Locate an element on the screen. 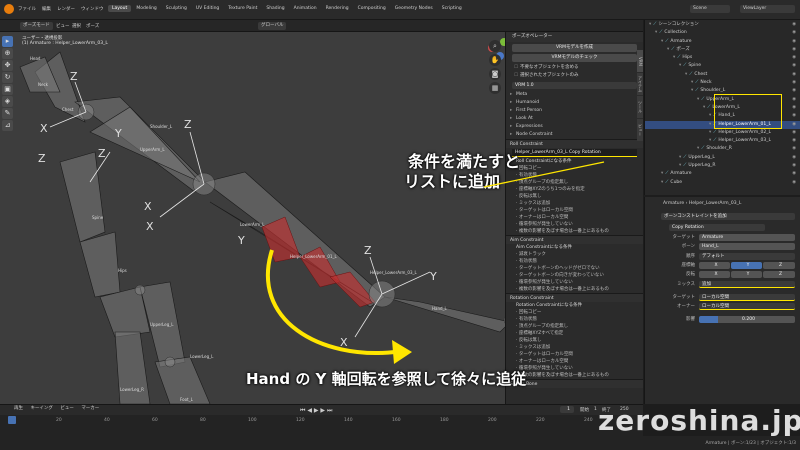  arrow-head is located at coordinates (402, 352).